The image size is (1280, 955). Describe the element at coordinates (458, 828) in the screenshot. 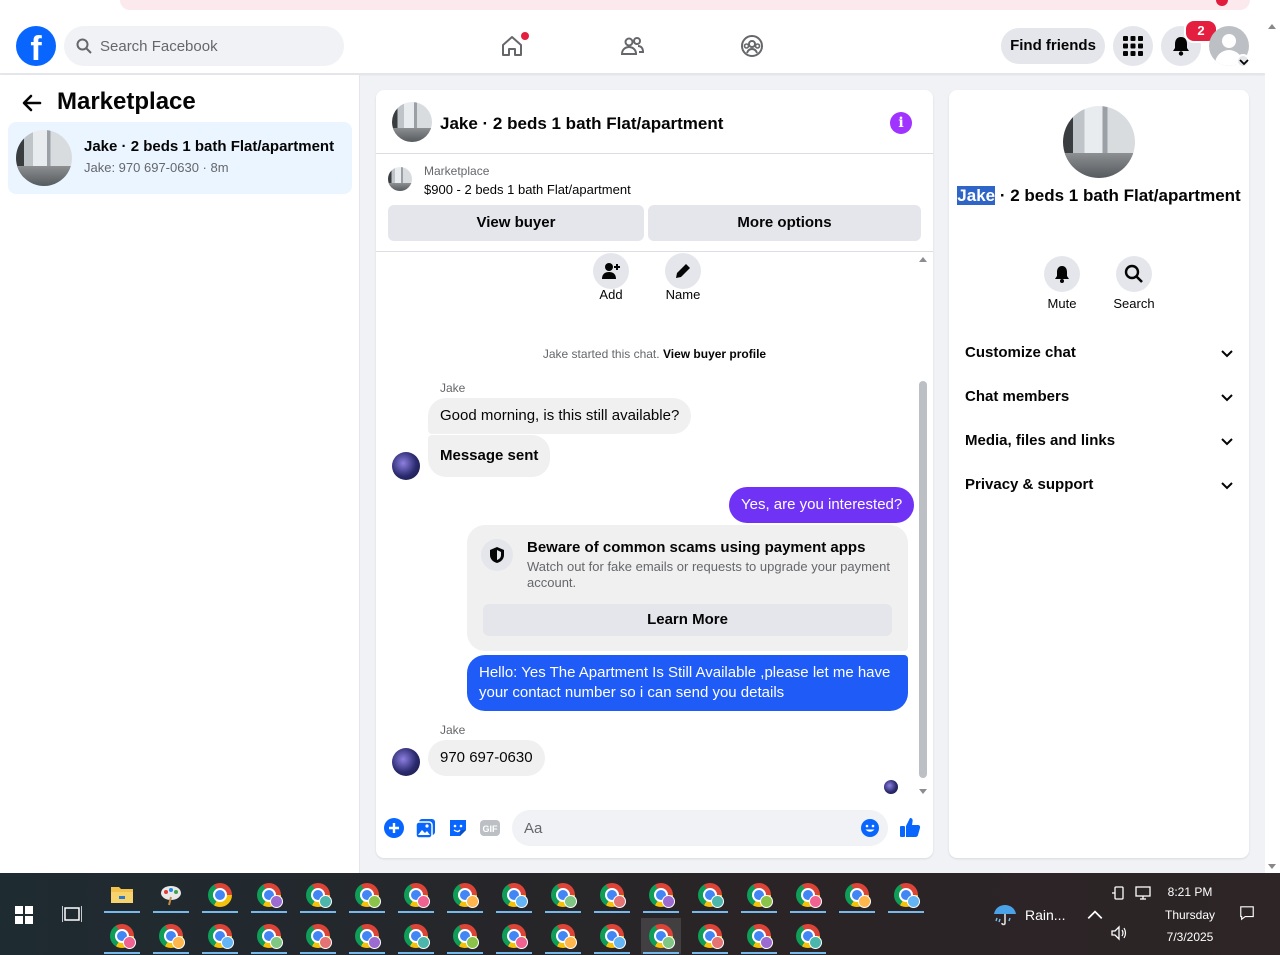

I see `sticker-icon` at that location.